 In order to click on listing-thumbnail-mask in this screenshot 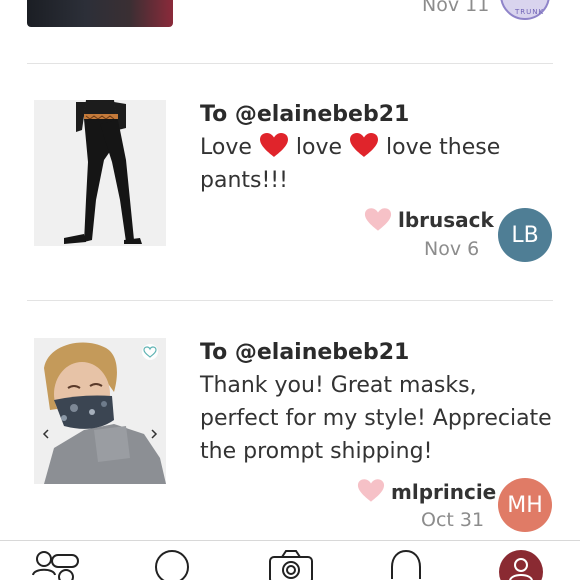, I will do `click(100, 411)`.